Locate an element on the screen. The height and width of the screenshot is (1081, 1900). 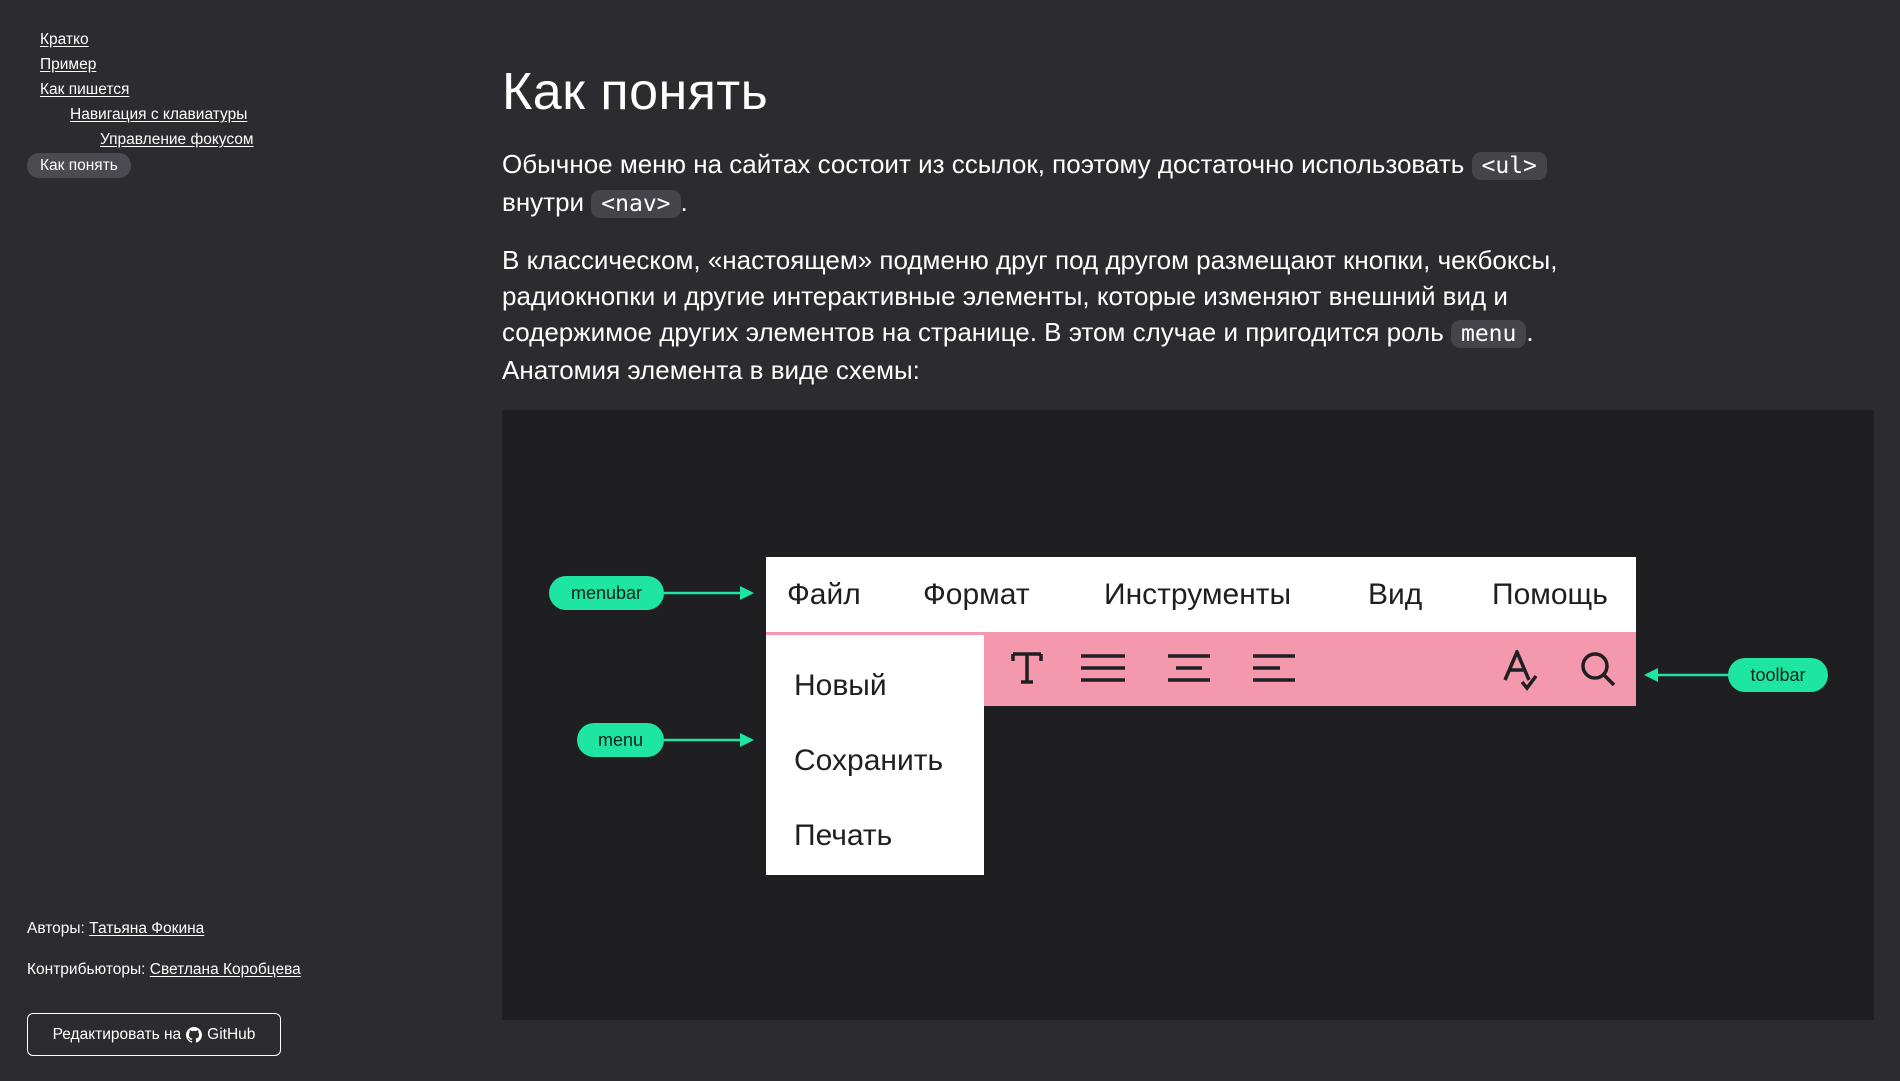
toolbar-arrow-icon is located at coordinates (1689, 675).